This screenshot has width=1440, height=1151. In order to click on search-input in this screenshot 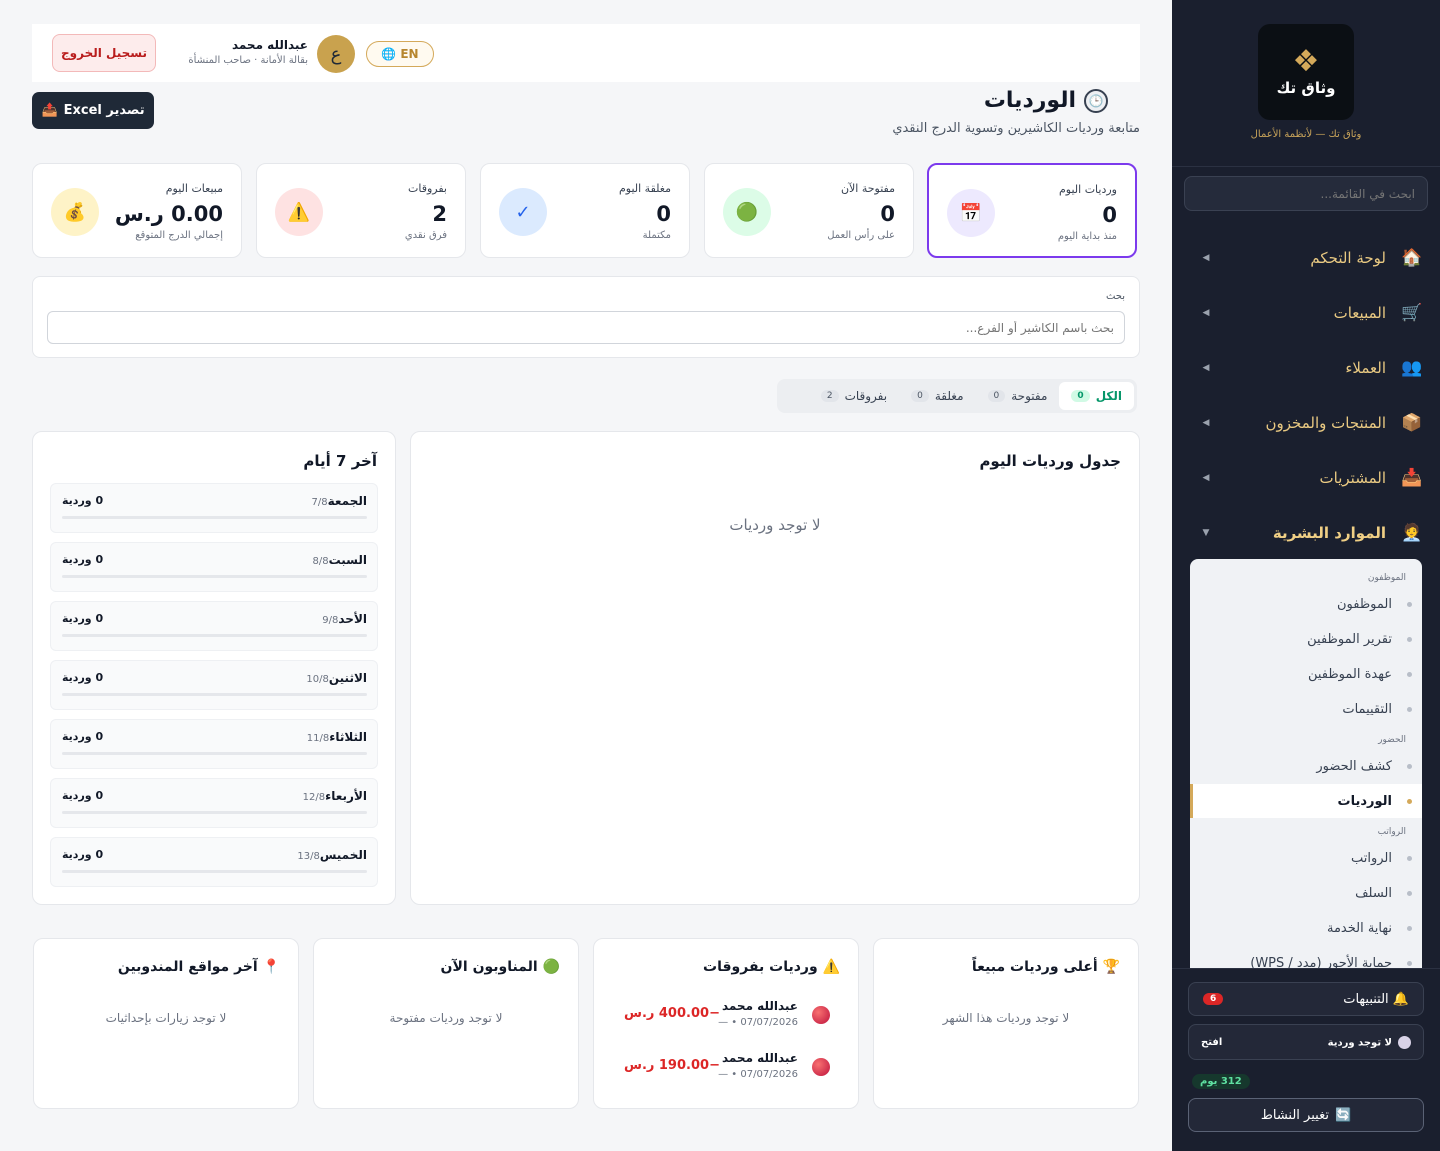, I will do `click(586, 327)`.